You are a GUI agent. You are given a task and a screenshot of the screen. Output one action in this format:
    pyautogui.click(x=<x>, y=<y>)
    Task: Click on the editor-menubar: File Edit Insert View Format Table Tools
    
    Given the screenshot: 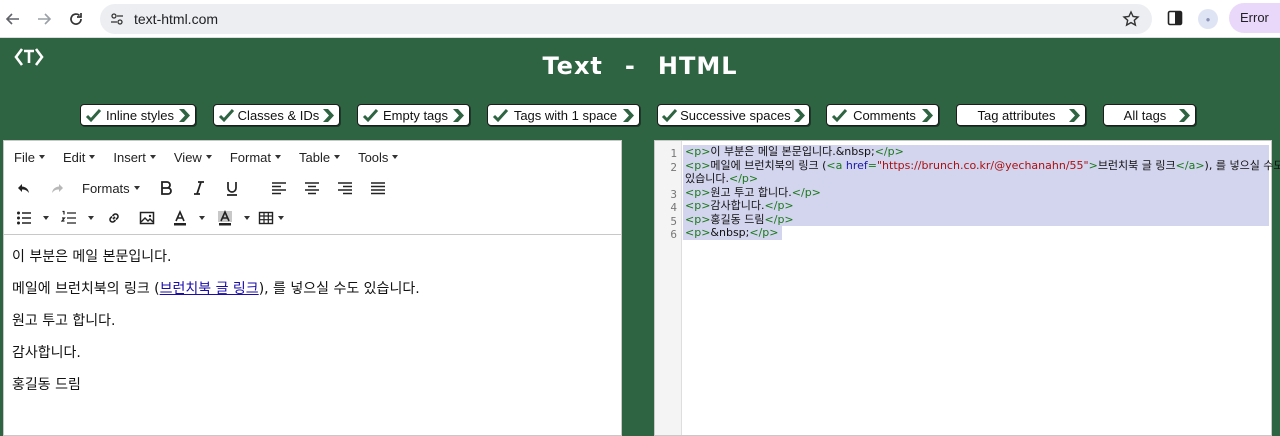 What is the action you would take?
    pyautogui.click(x=312, y=157)
    